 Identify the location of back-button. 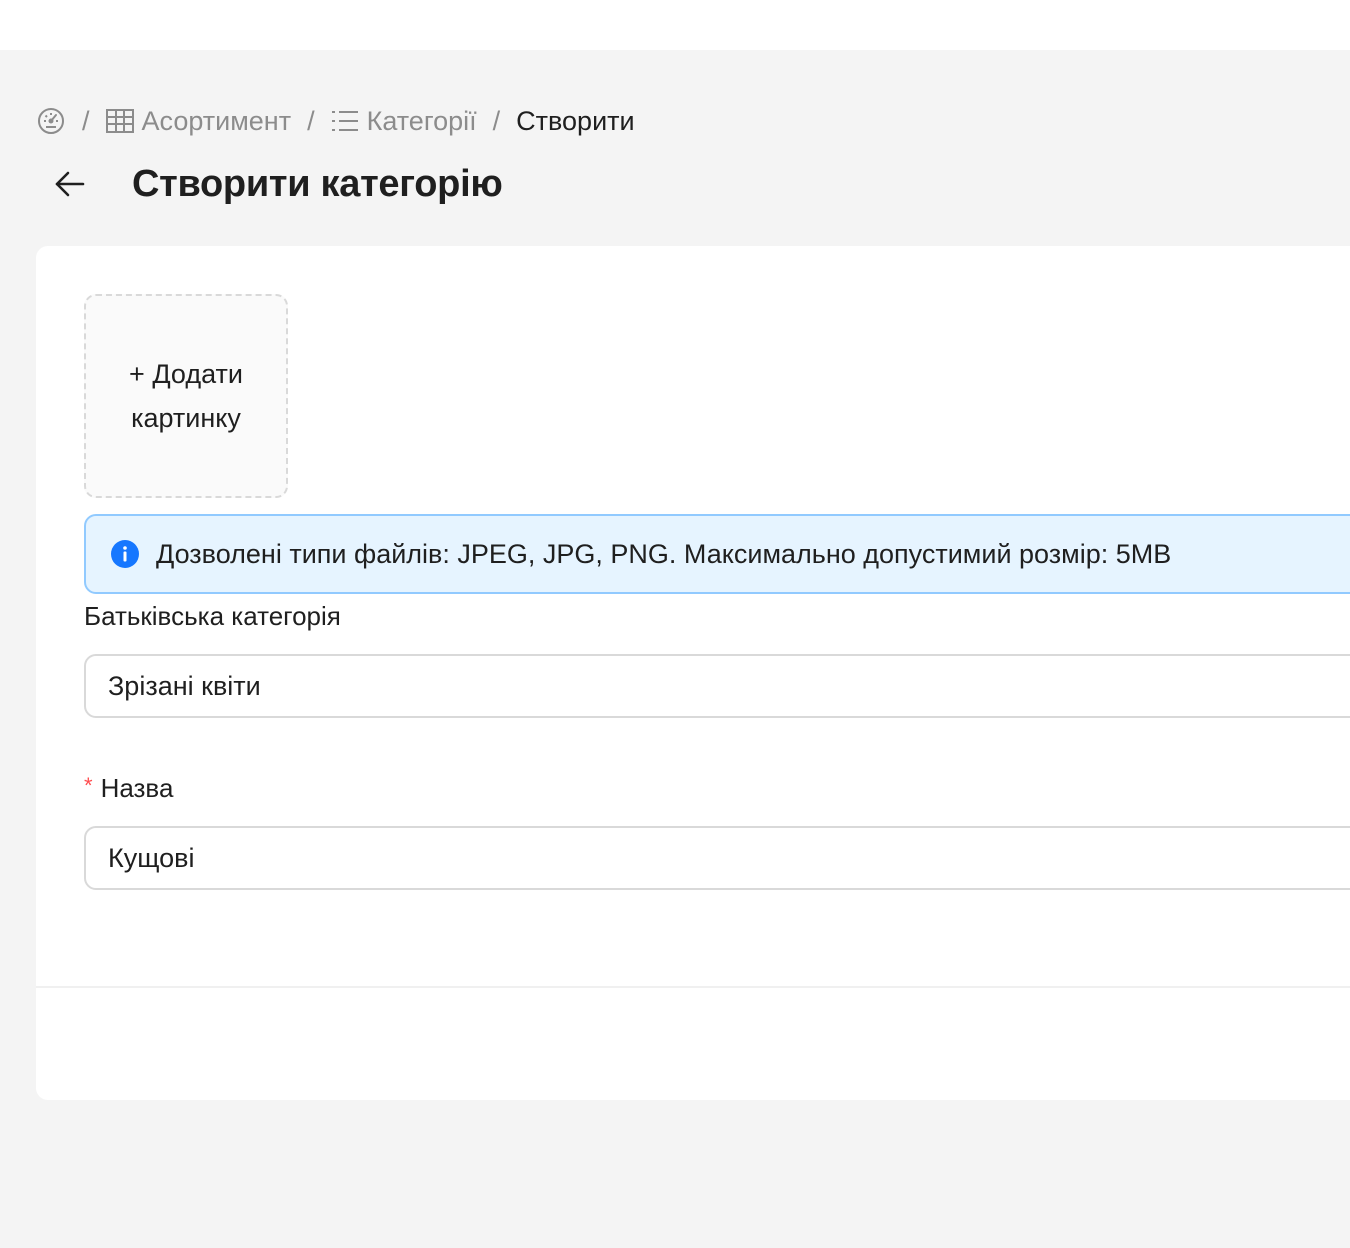
(70, 184).